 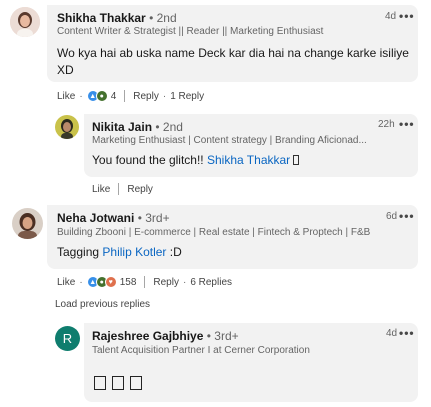 What do you see at coordinates (95, 218) in the screenshot?
I see `commenter-name: Neha Jotwani` at bounding box center [95, 218].